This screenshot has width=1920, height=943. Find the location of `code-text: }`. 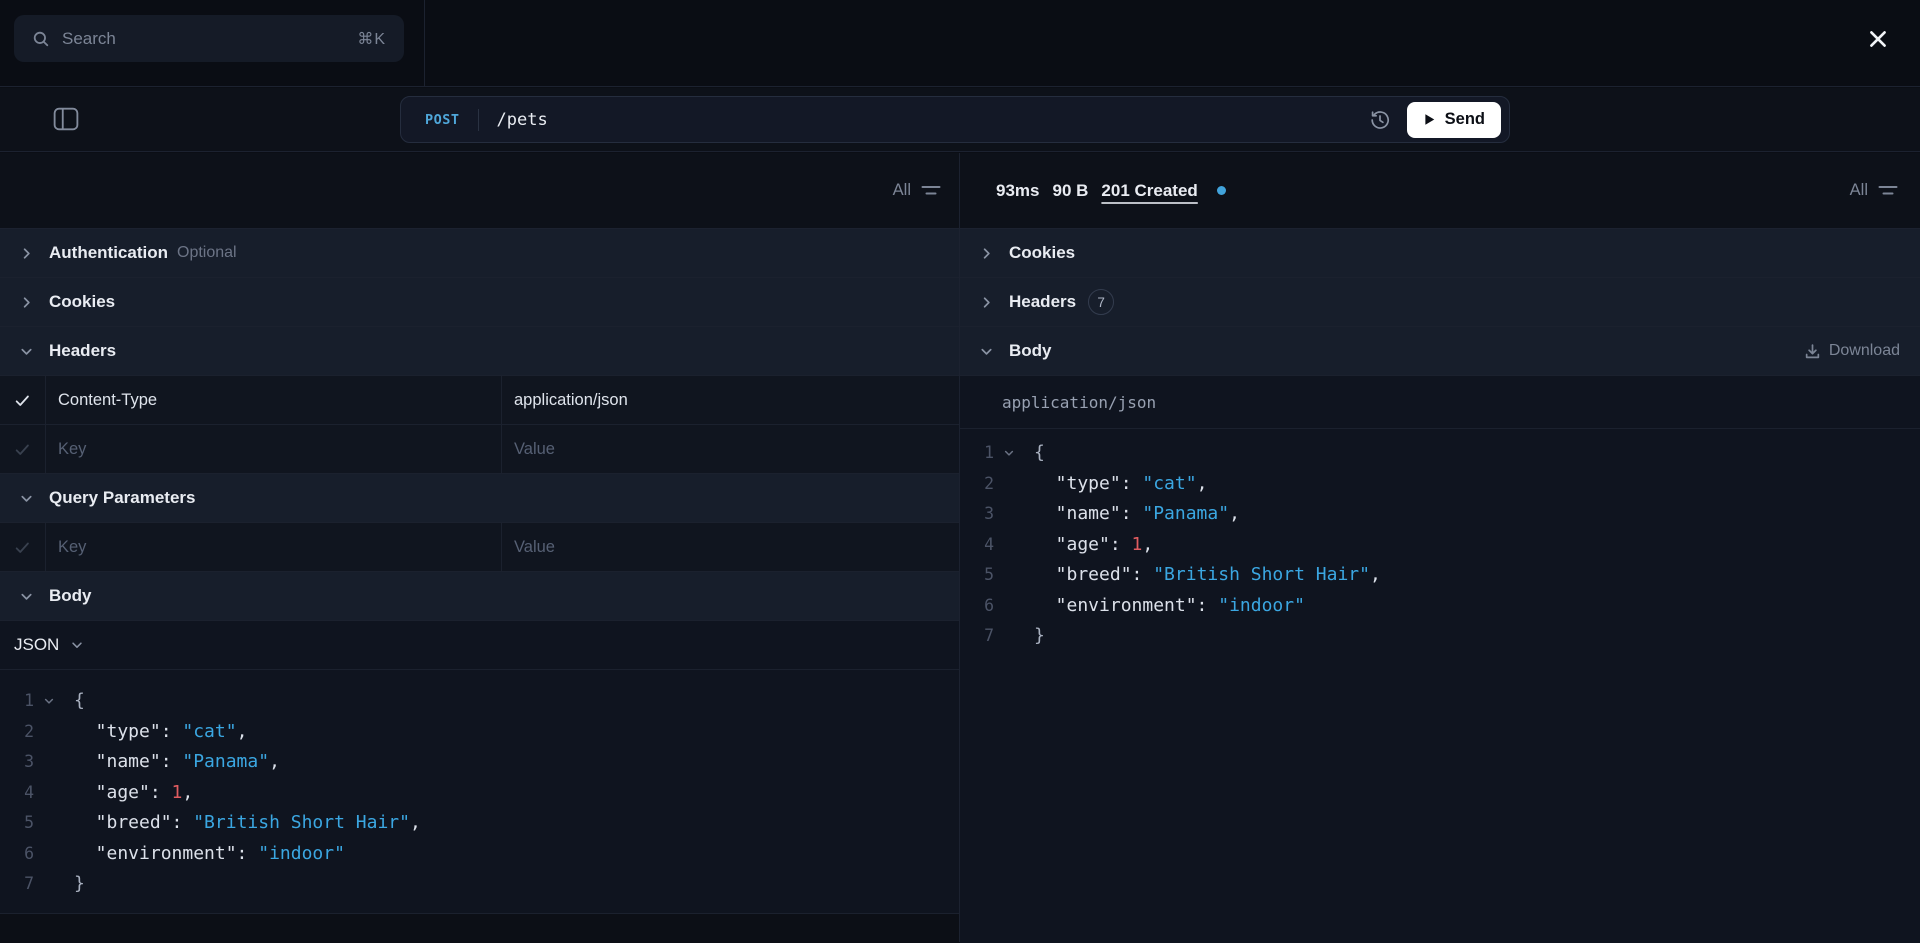

code-text: } is located at coordinates (1039, 635).